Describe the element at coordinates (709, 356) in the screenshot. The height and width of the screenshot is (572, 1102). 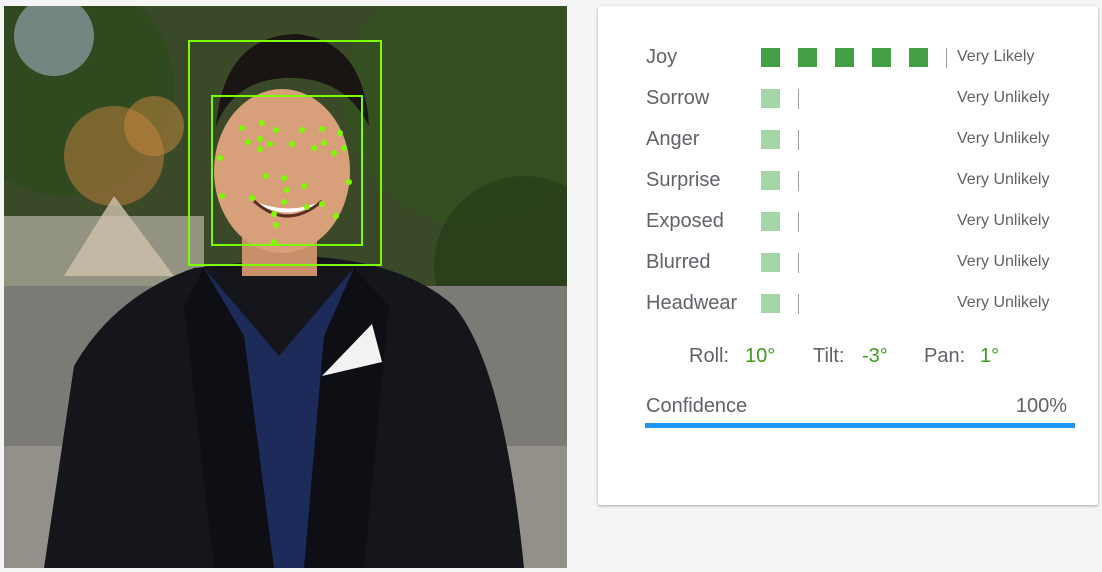
I see `roll-label: Roll:` at that location.